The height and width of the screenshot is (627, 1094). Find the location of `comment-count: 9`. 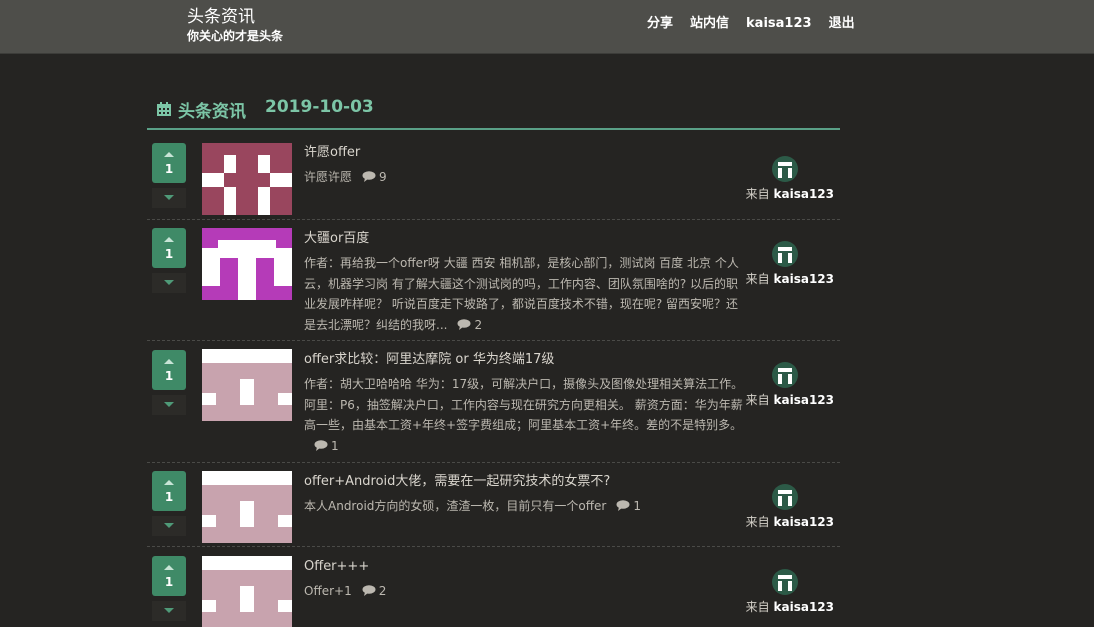

comment-count: 9 is located at coordinates (374, 177).